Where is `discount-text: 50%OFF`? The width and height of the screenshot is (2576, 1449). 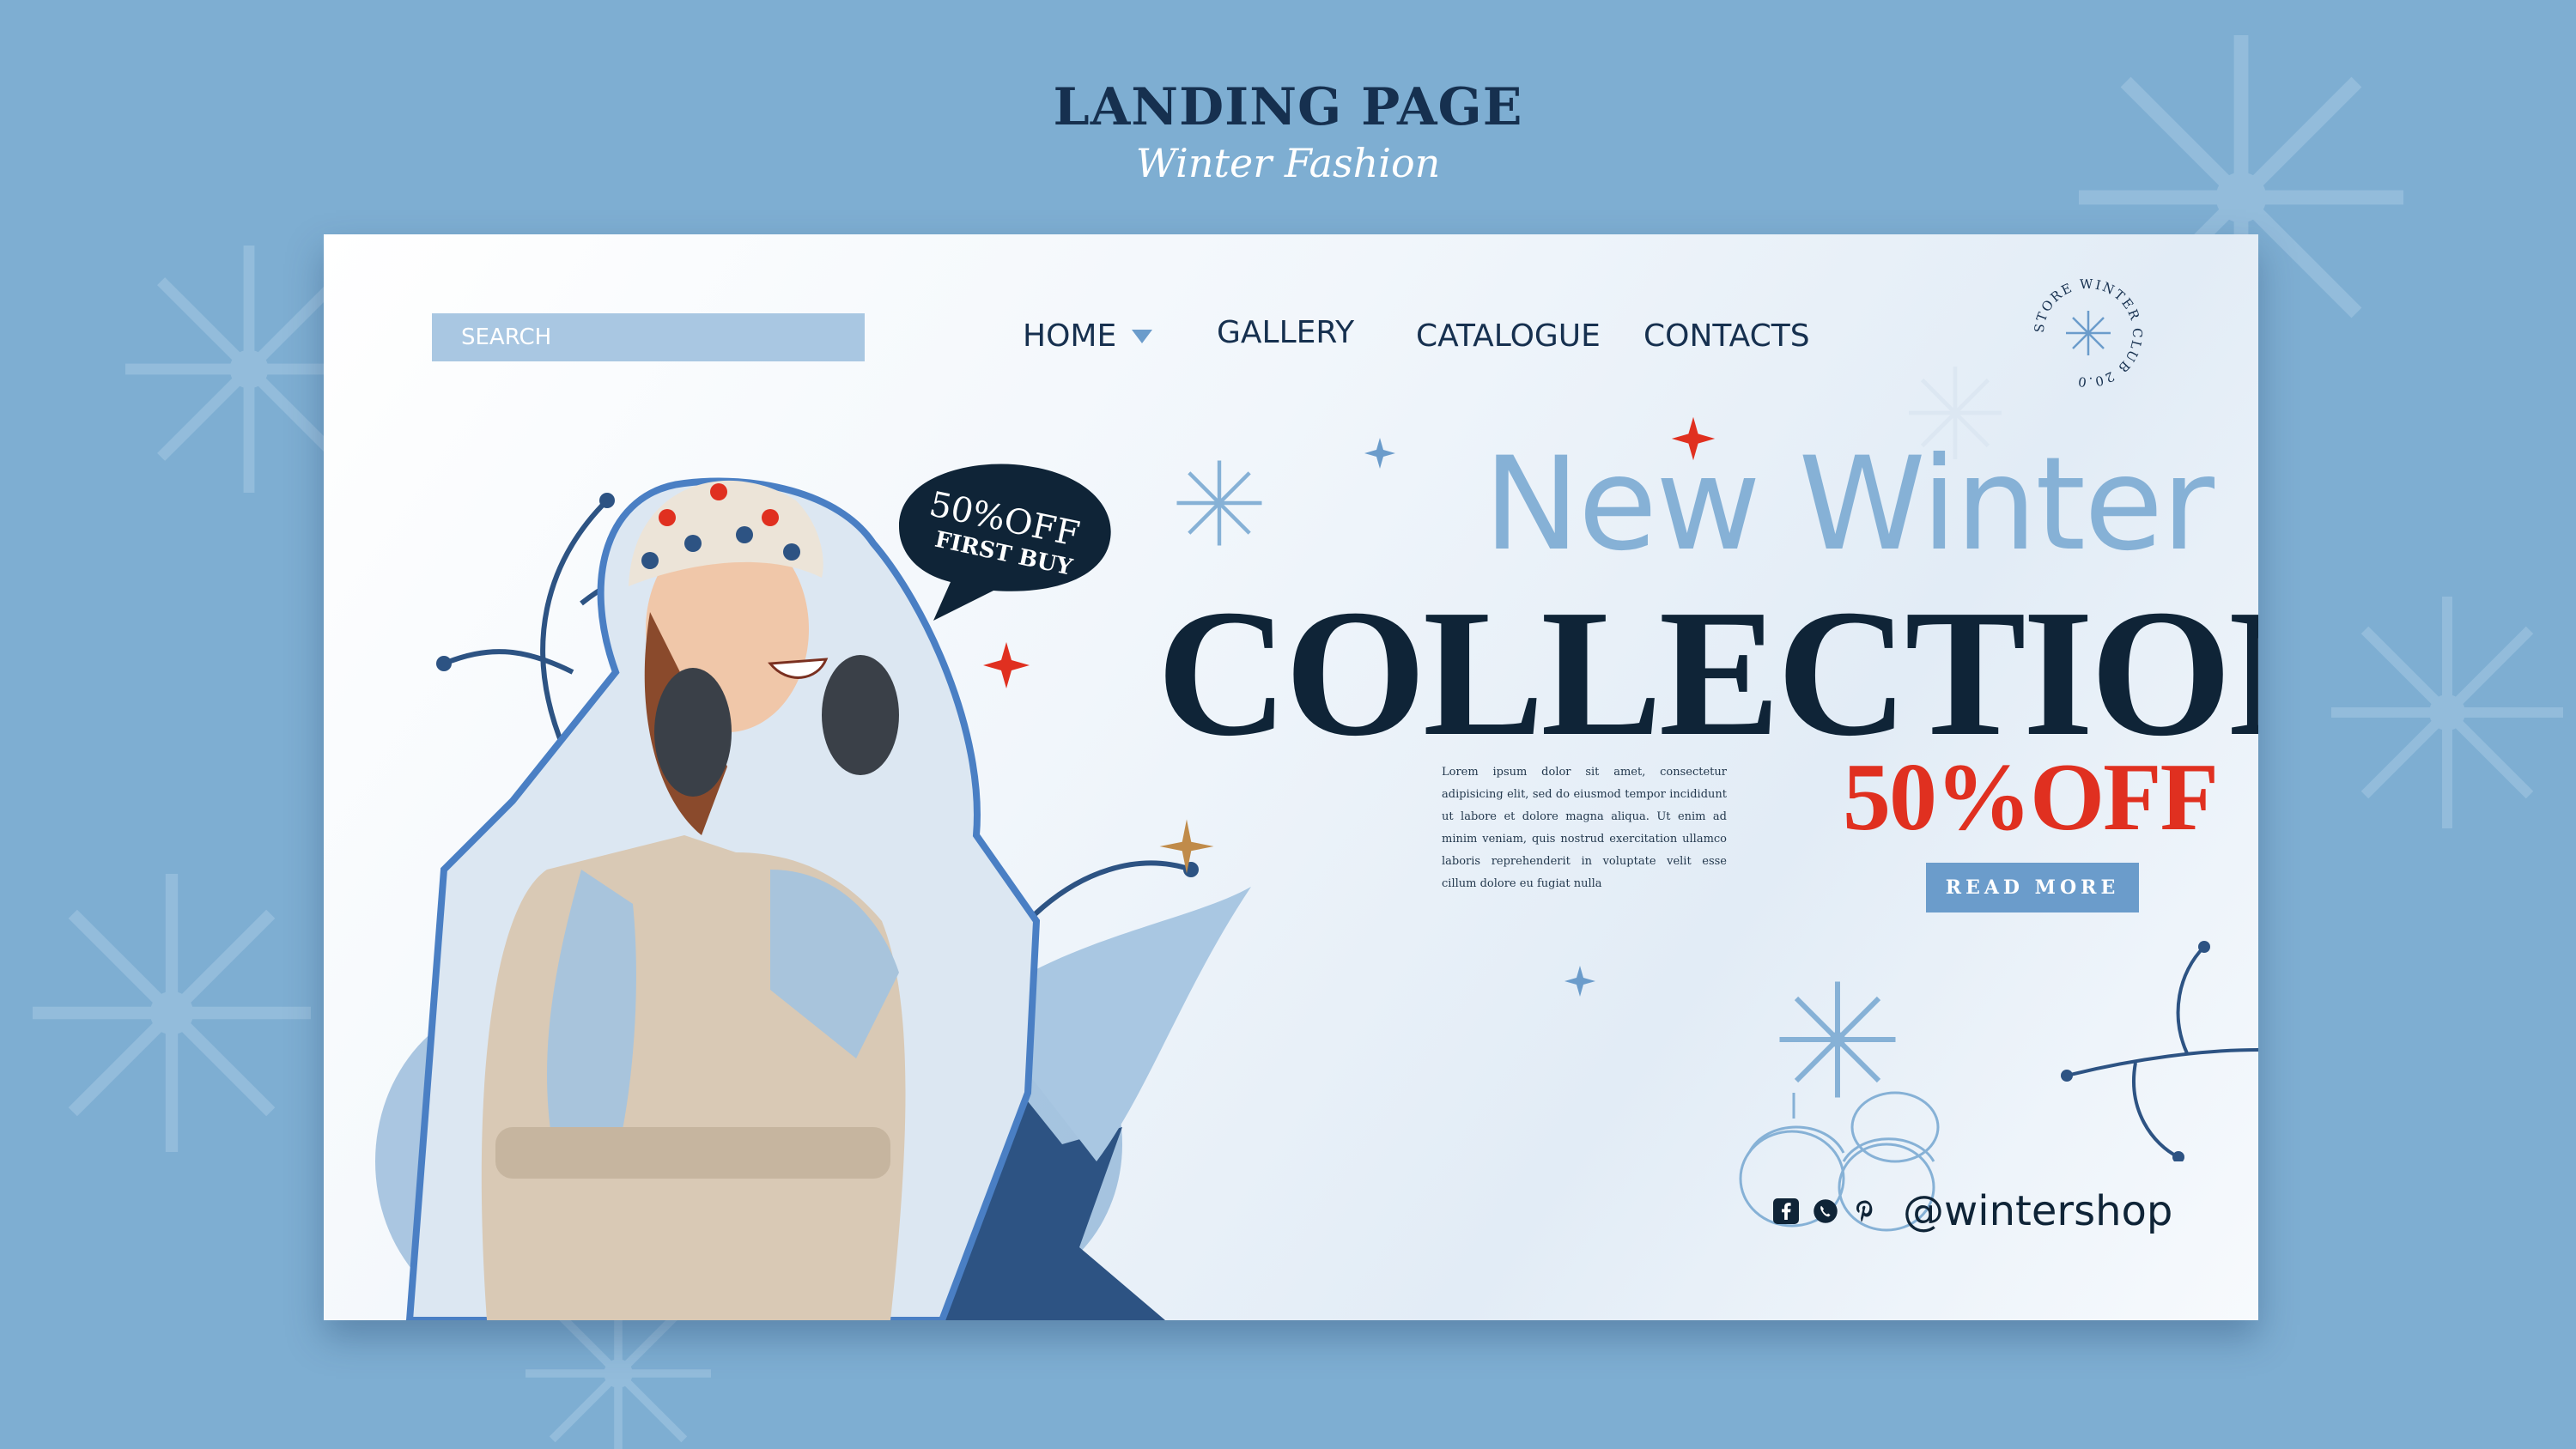
discount-text: 50%OFF is located at coordinates (2031, 797).